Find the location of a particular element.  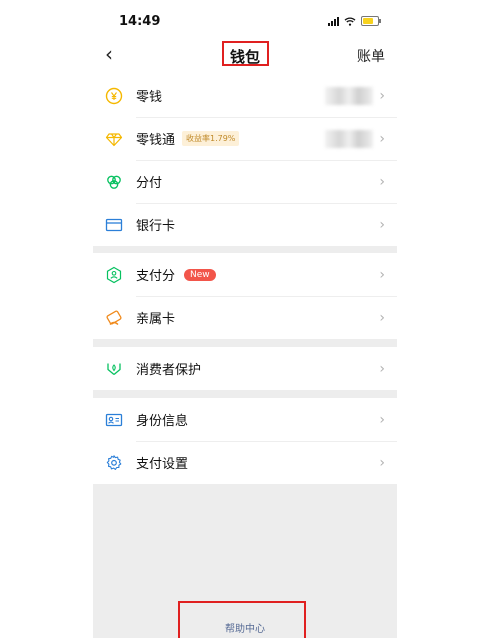

row-label: 消费者保护 is located at coordinates (169, 370).